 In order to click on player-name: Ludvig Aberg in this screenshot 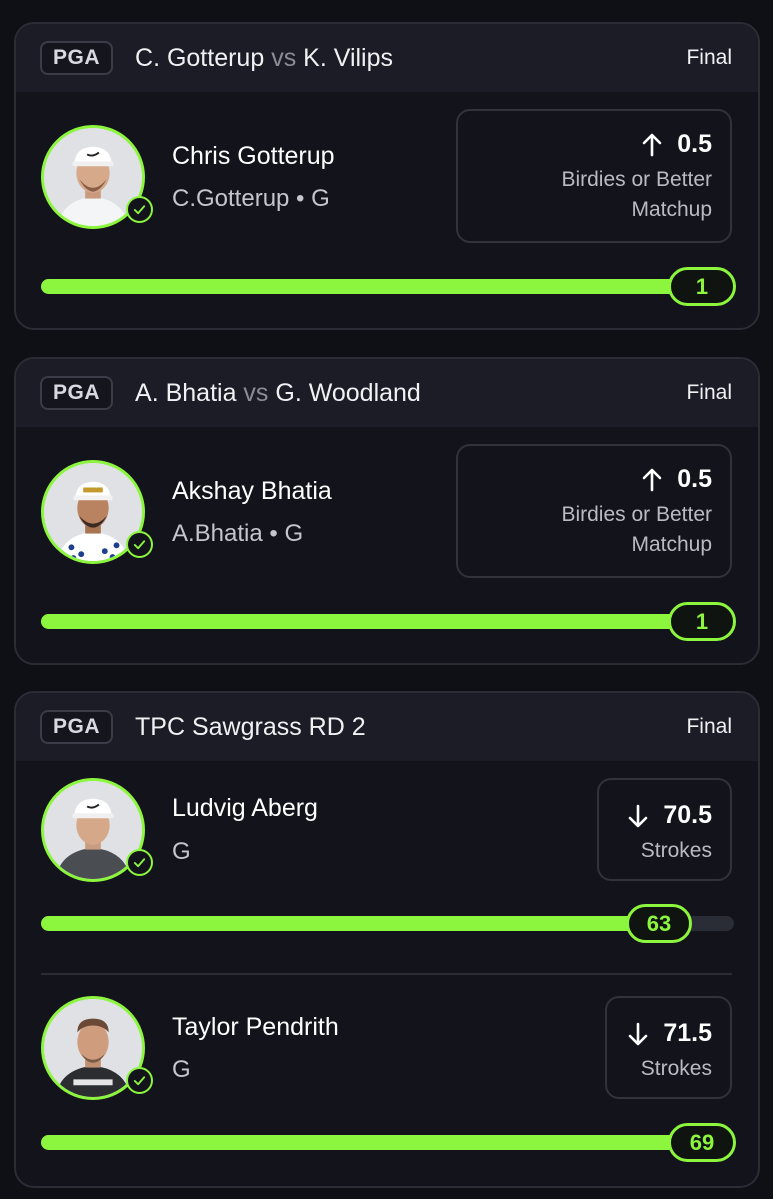, I will do `click(245, 808)`.